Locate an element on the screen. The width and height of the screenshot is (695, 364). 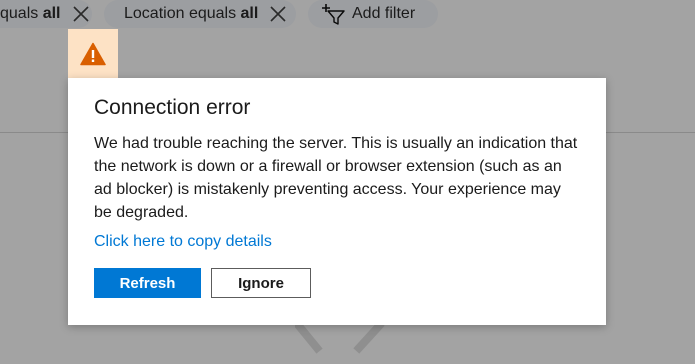
add-filter-label: Add filter is located at coordinates (384, 13).